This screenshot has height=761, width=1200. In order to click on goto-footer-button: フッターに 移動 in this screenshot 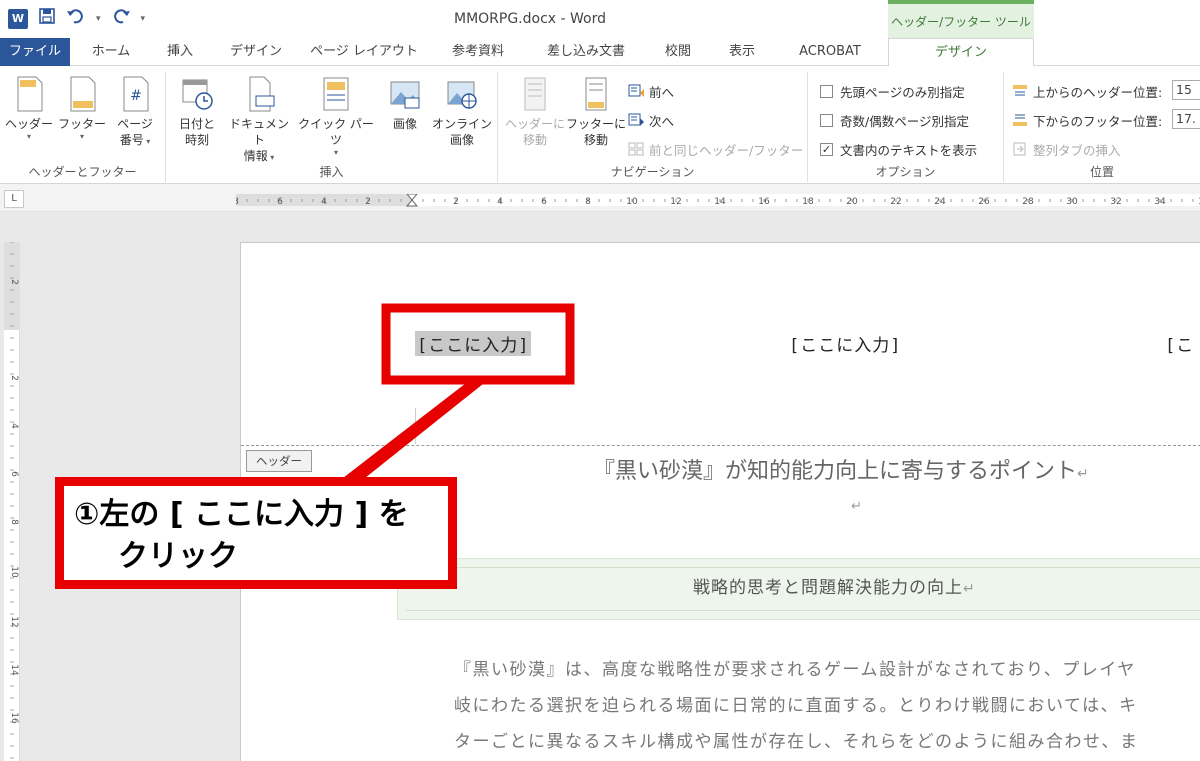, I will do `click(596, 112)`.